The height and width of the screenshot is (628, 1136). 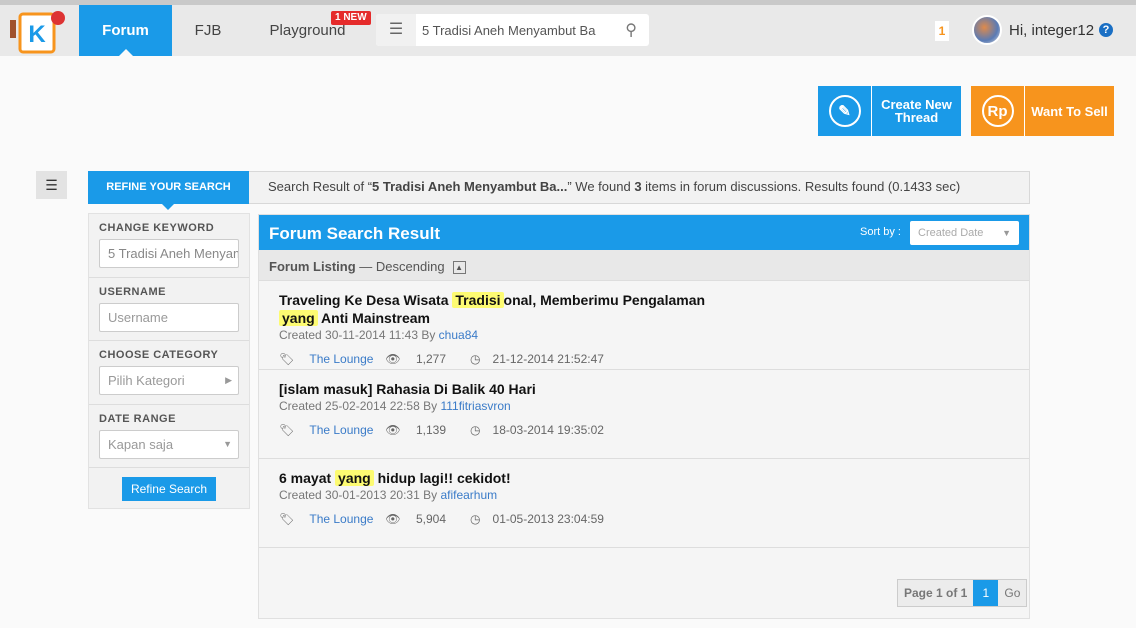 What do you see at coordinates (407, 389) in the screenshot?
I see `title-text: [islam masuk] Rahasia Di Balik 40 Hari` at bounding box center [407, 389].